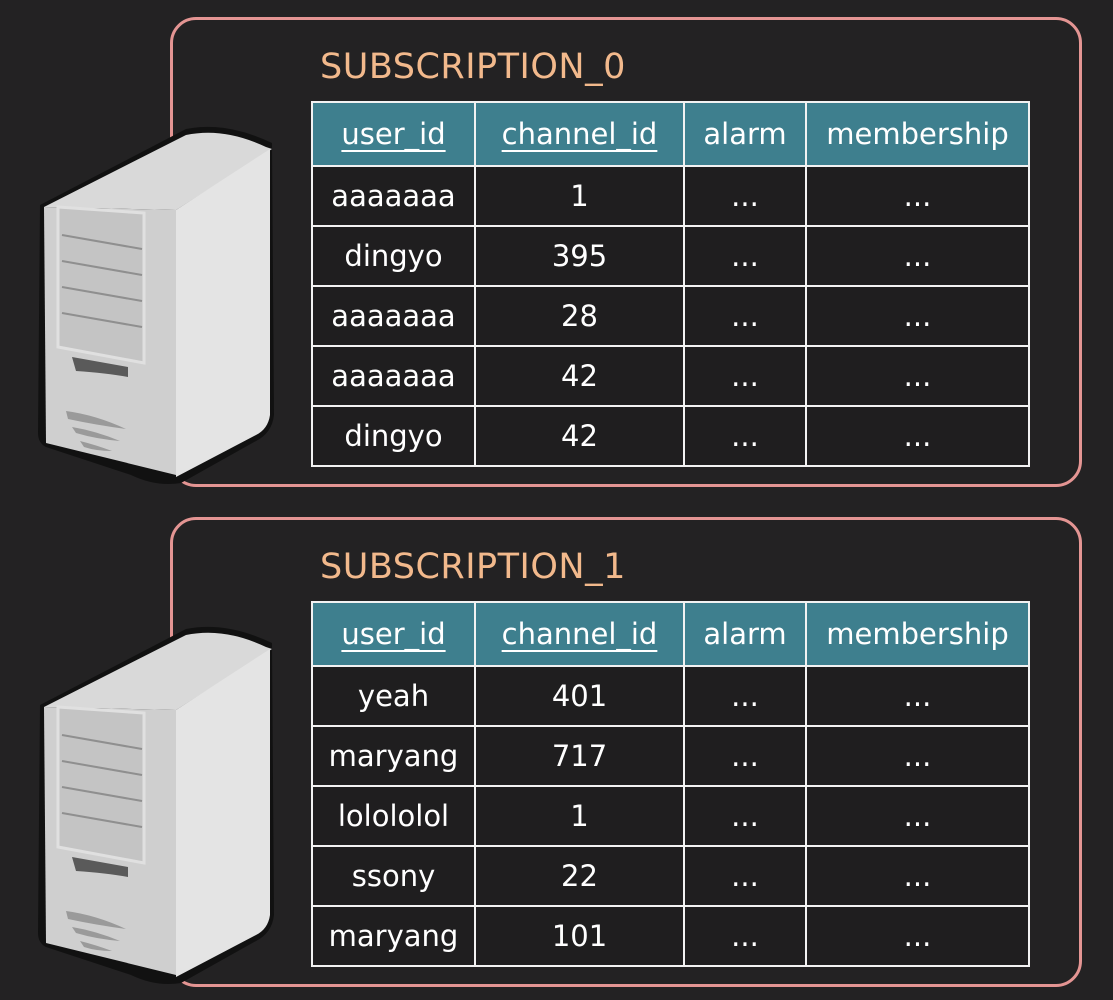  What do you see at coordinates (393, 696) in the screenshot?
I see `table-cell: yeah` at bounding box center [393, 696].